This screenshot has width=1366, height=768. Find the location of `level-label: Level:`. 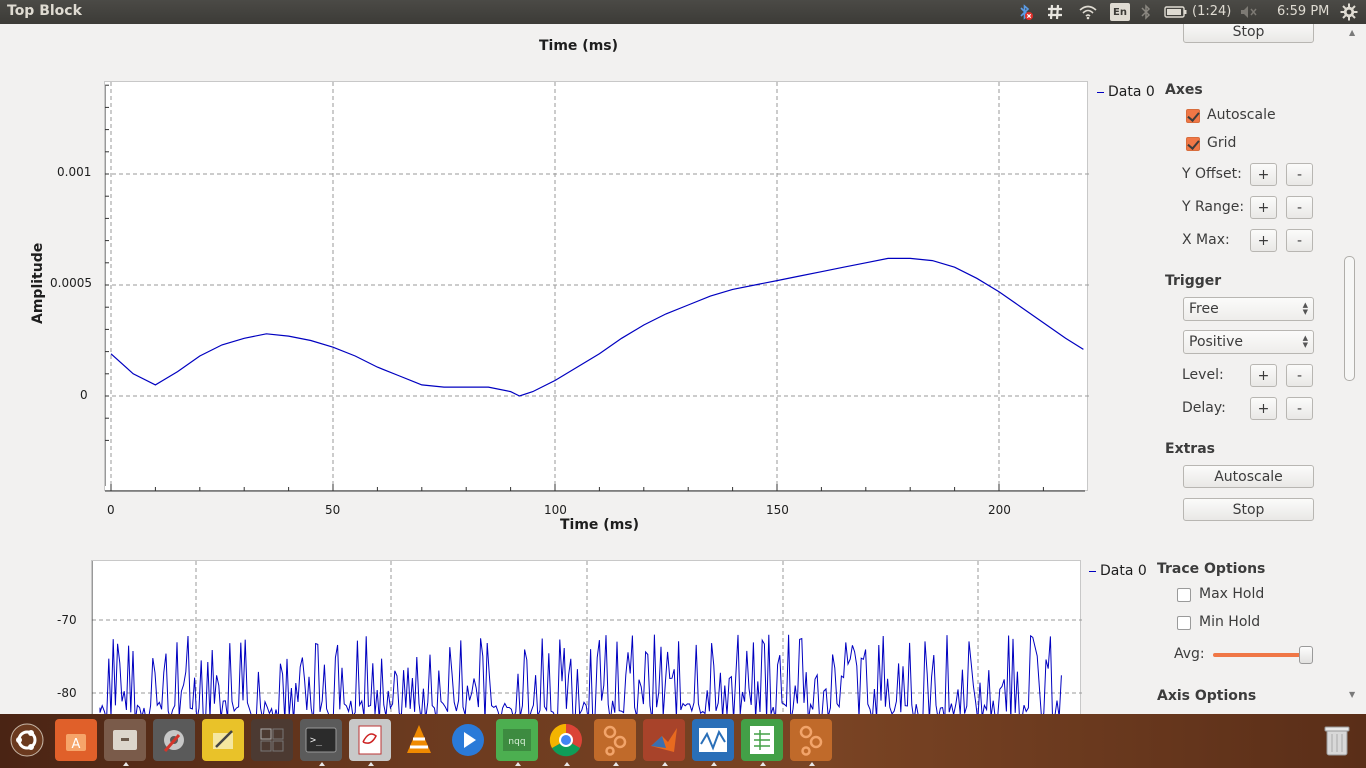

level-label: Level: is located at coordinates (1203, 375).